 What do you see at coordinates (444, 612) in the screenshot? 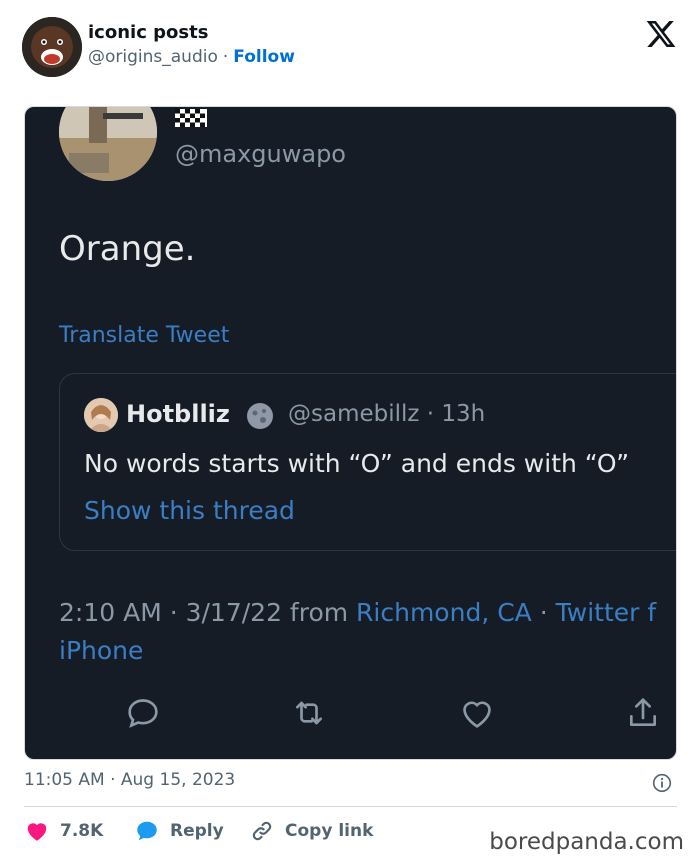
I see `meta-location: Richmond, CA` at bounding box center [444, 612].